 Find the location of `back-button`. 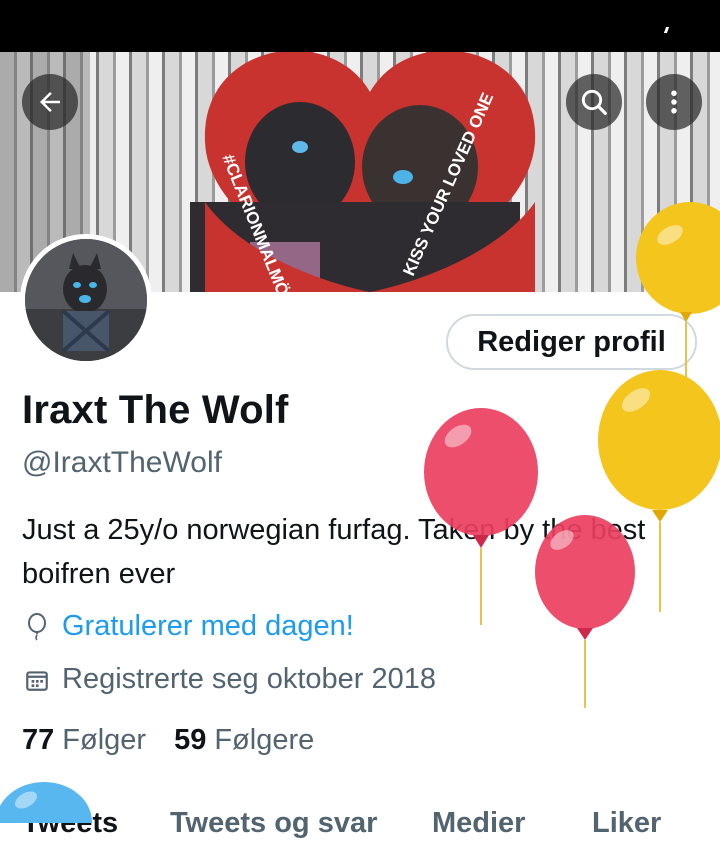

back-button is located at coordinates (50, 102).